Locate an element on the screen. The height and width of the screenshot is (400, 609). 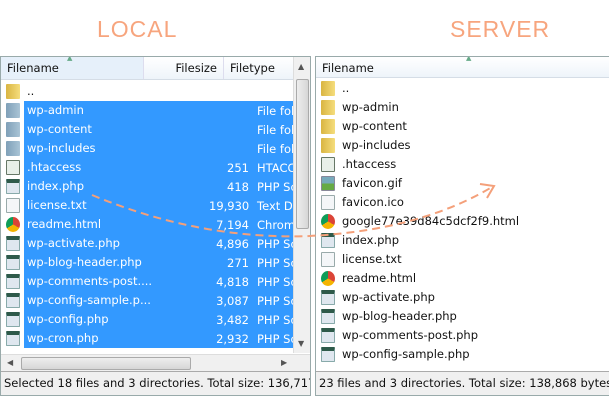
scroll-up-icon: ▲ is located at coordinates (301, 66).